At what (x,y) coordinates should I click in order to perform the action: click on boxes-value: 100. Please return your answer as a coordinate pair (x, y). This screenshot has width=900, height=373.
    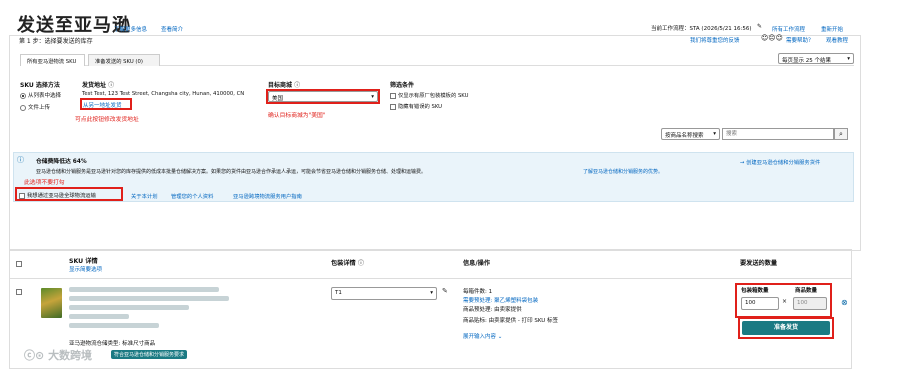
    Looking at the image, I should click on (750, 303).